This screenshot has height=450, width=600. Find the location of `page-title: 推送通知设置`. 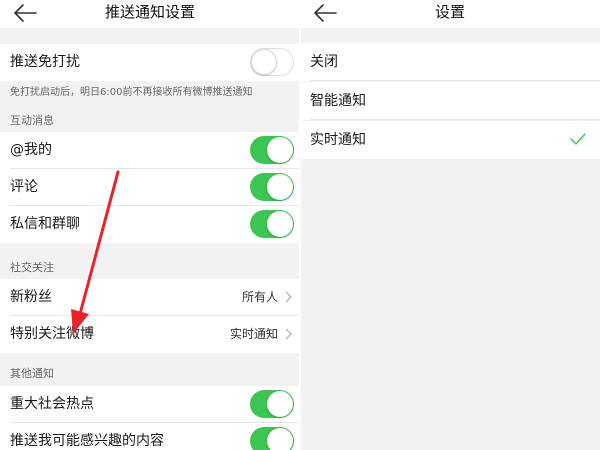

page-title: 推送通知设置 is located at coordinates (149, 12).